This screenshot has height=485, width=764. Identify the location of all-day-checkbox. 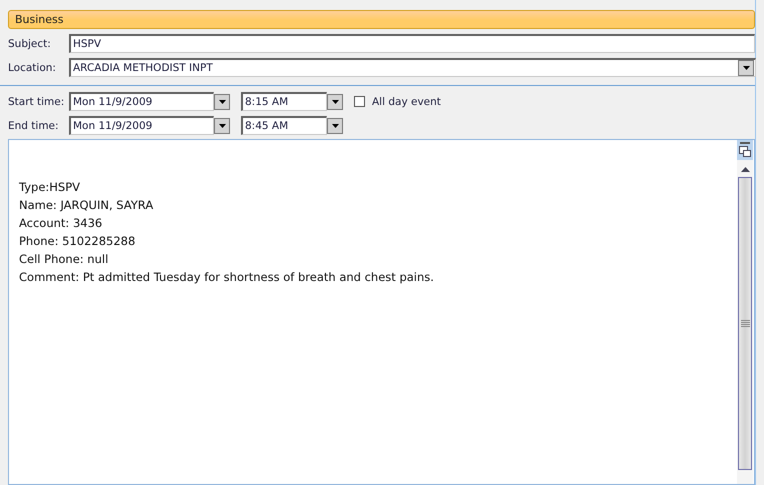
(359, 101).